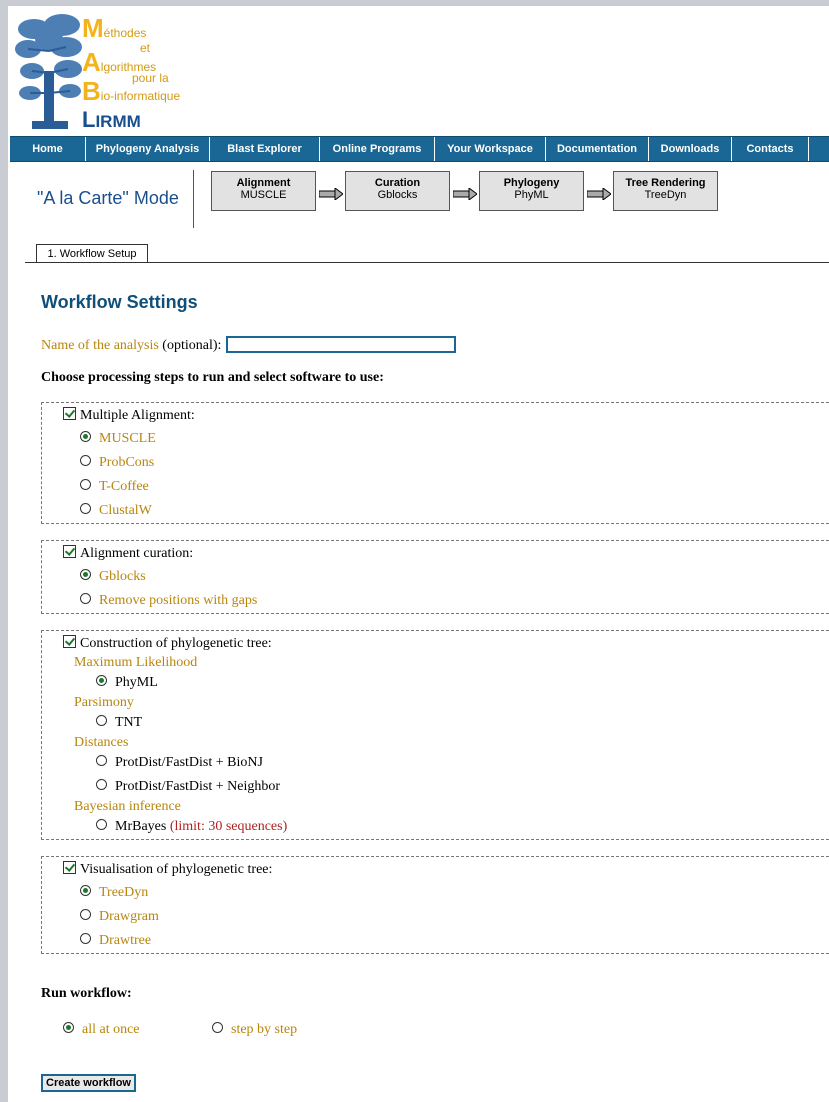 The height and width of the screenshot is (1102, 829). What do you see at coordinates (69, 413) in the screenshot?
I see `alignment-checkbox` at bounding box center [69, 413].